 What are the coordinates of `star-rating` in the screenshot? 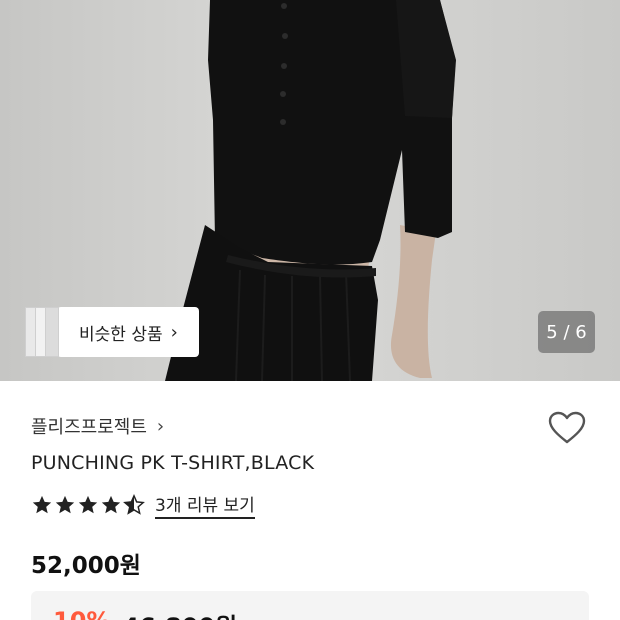 It's located at (88, 505).